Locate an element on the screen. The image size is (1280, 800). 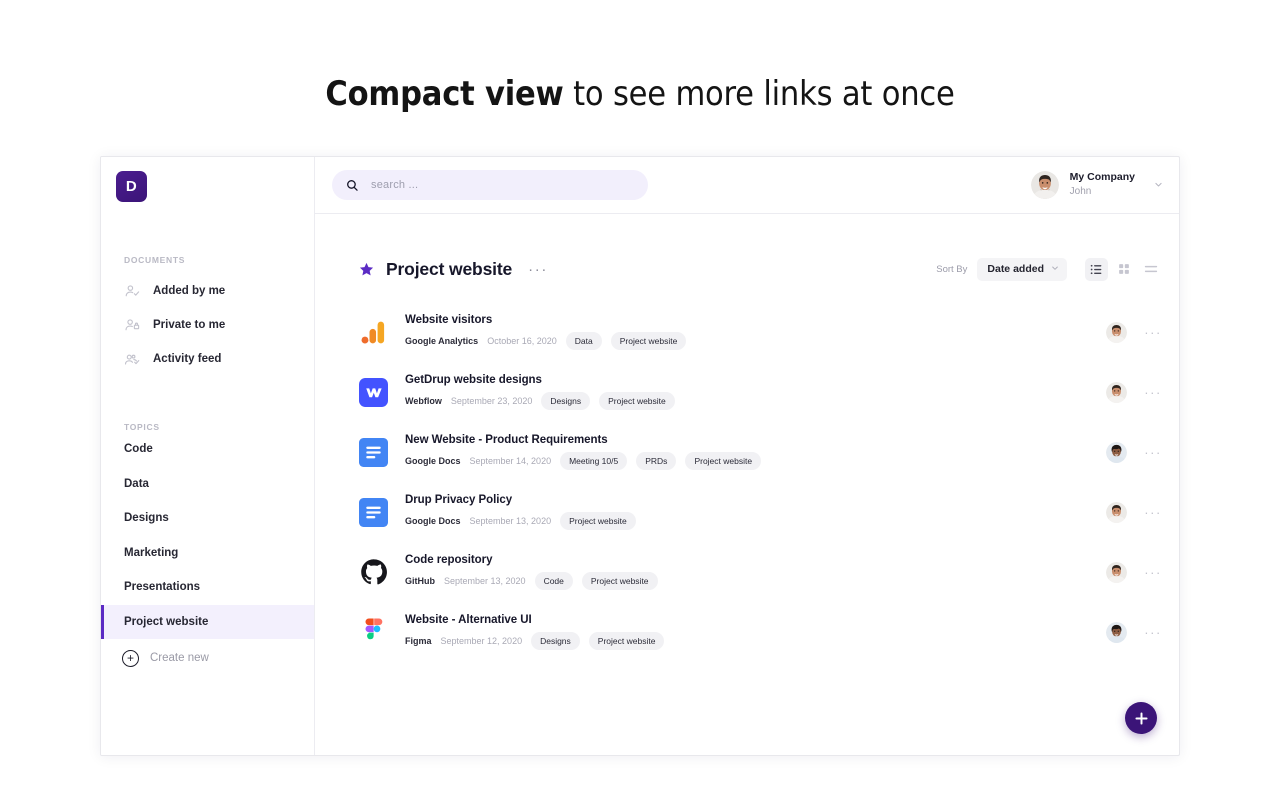
google-docs-icon is located at coordinates (373, 512).